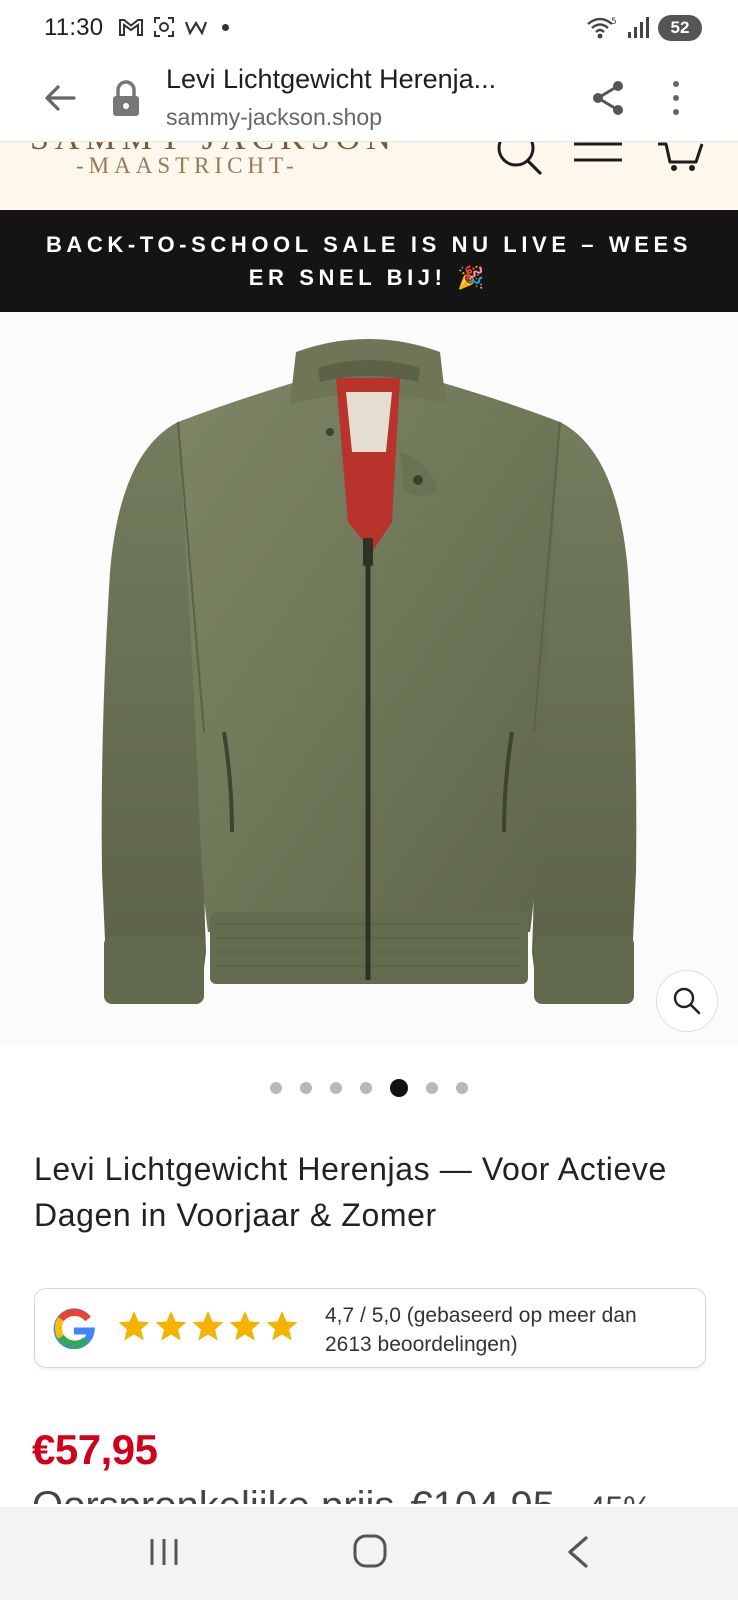  I want to click on recent-apps-icon, so click(164, 1552).